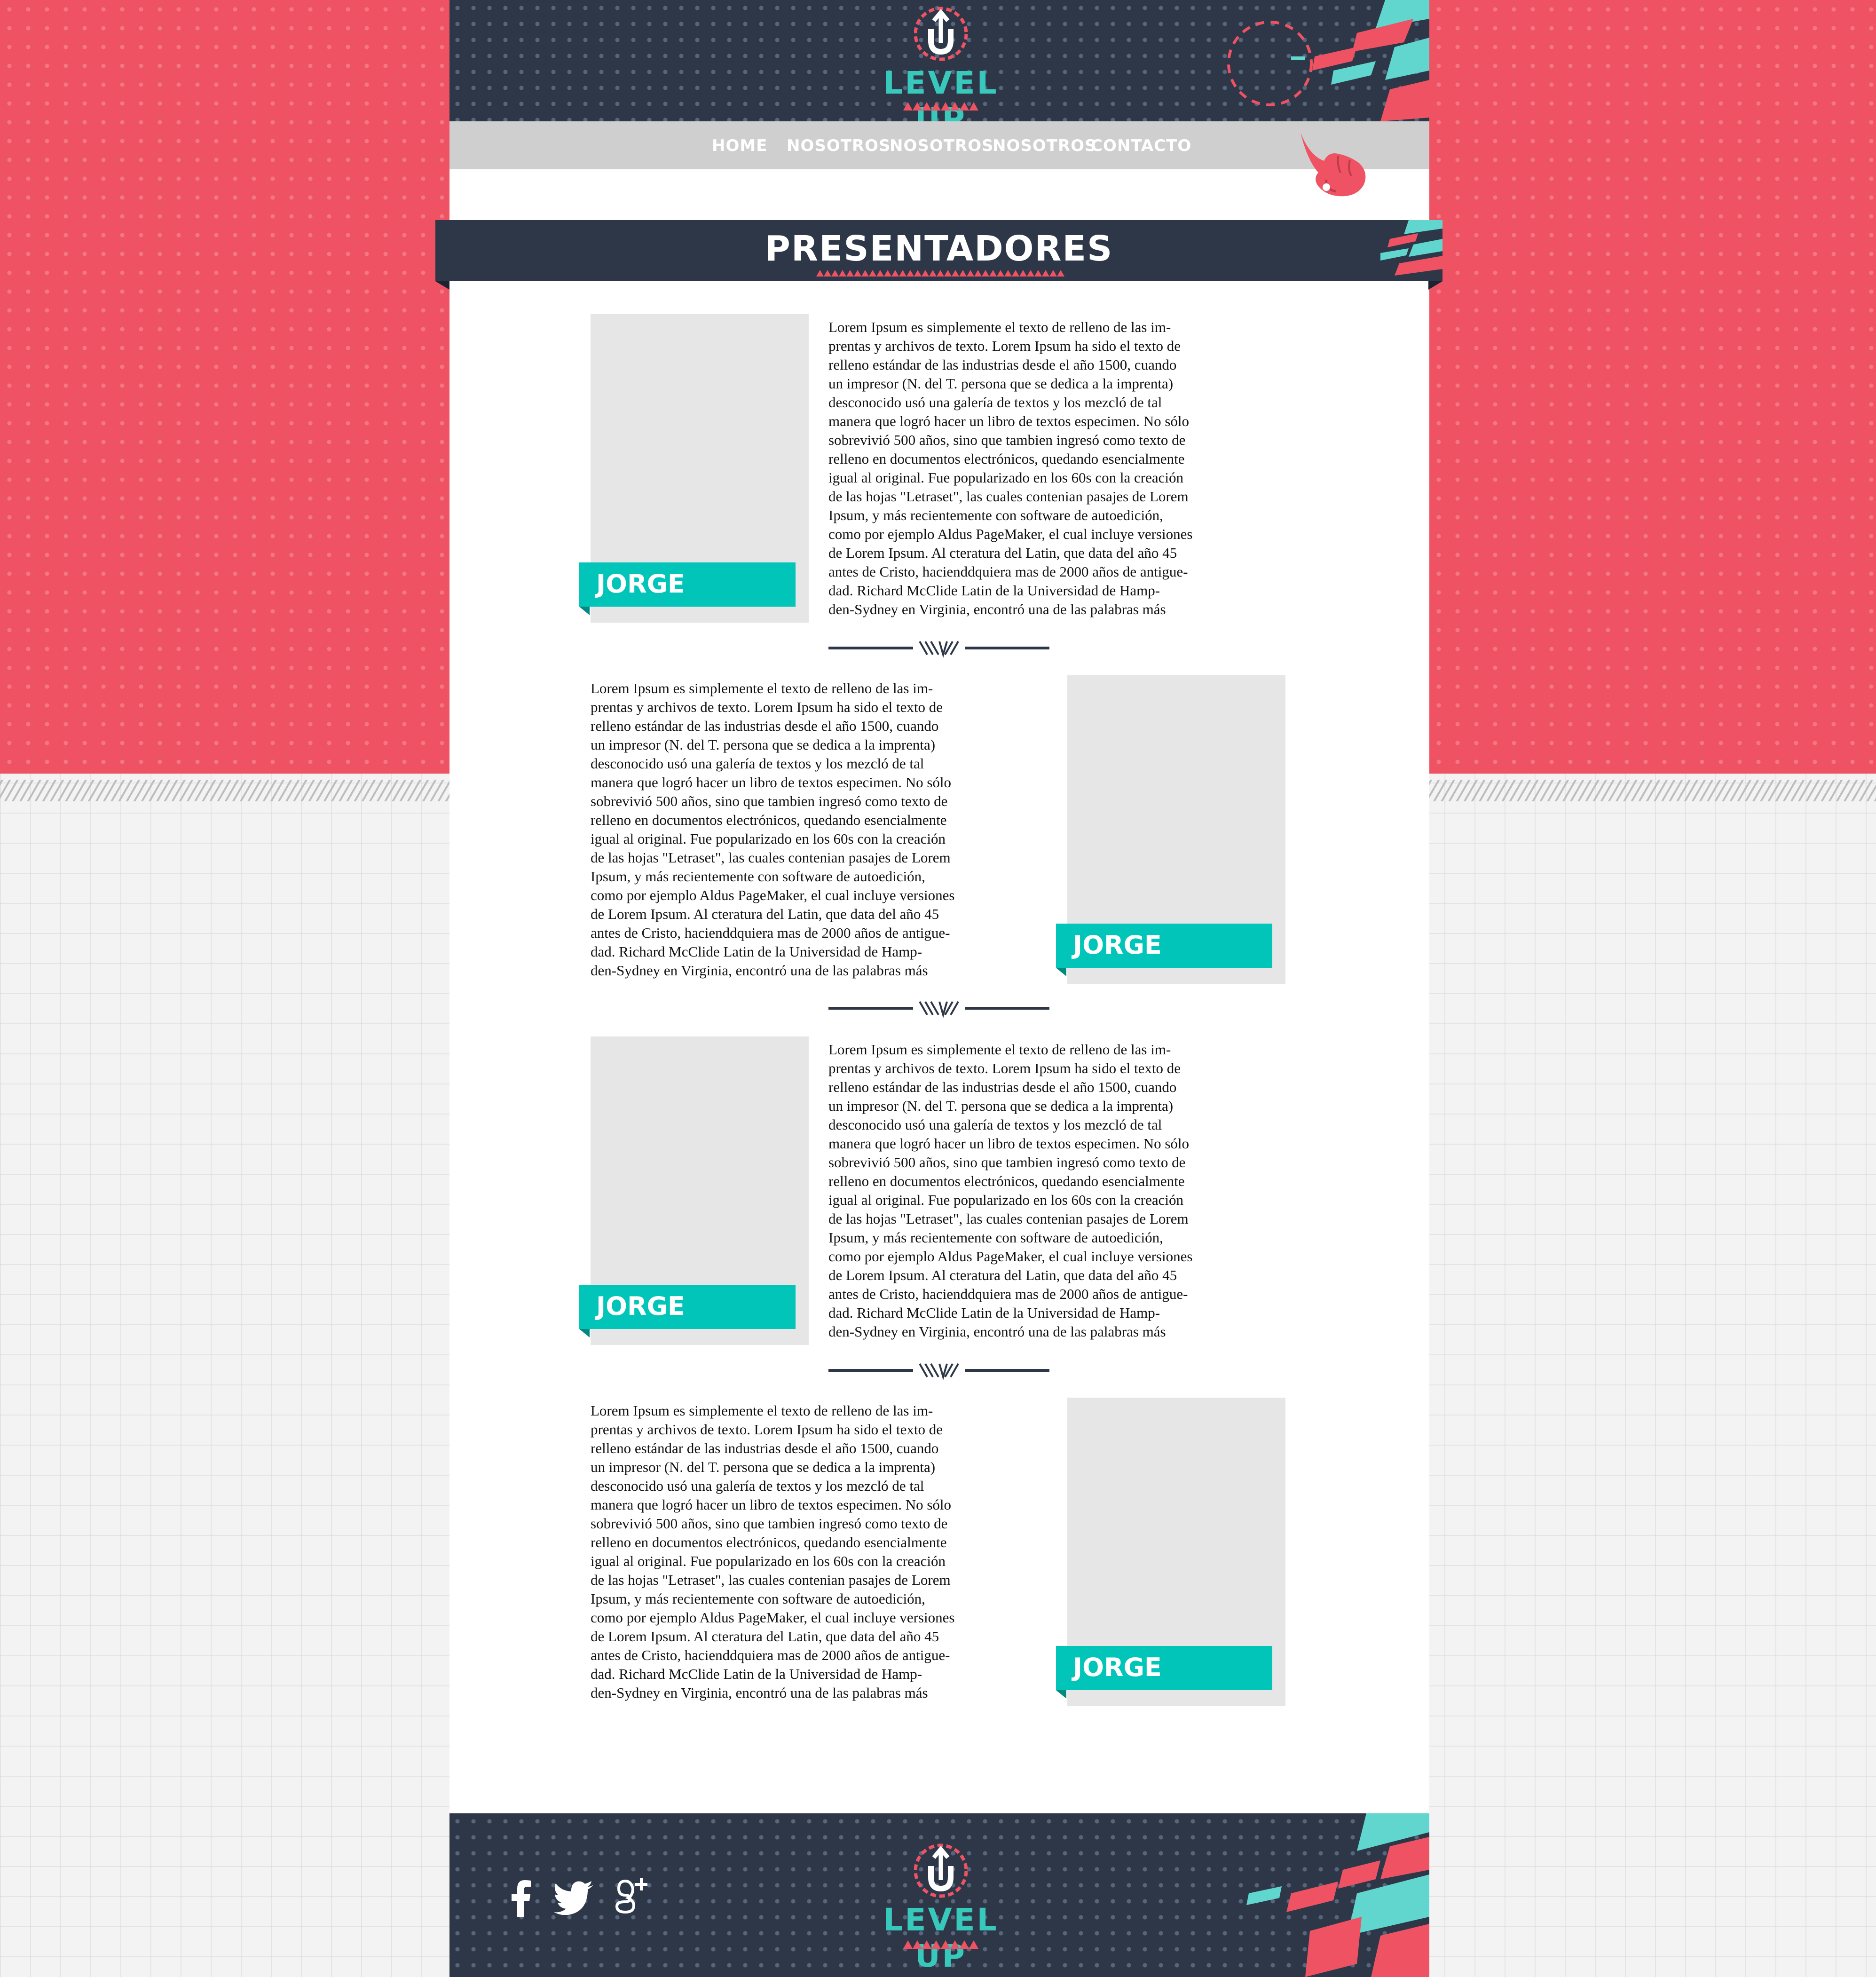 The image size is (1876, 1977). I want to click on hand-pointer-icon, so click(1333, 165).